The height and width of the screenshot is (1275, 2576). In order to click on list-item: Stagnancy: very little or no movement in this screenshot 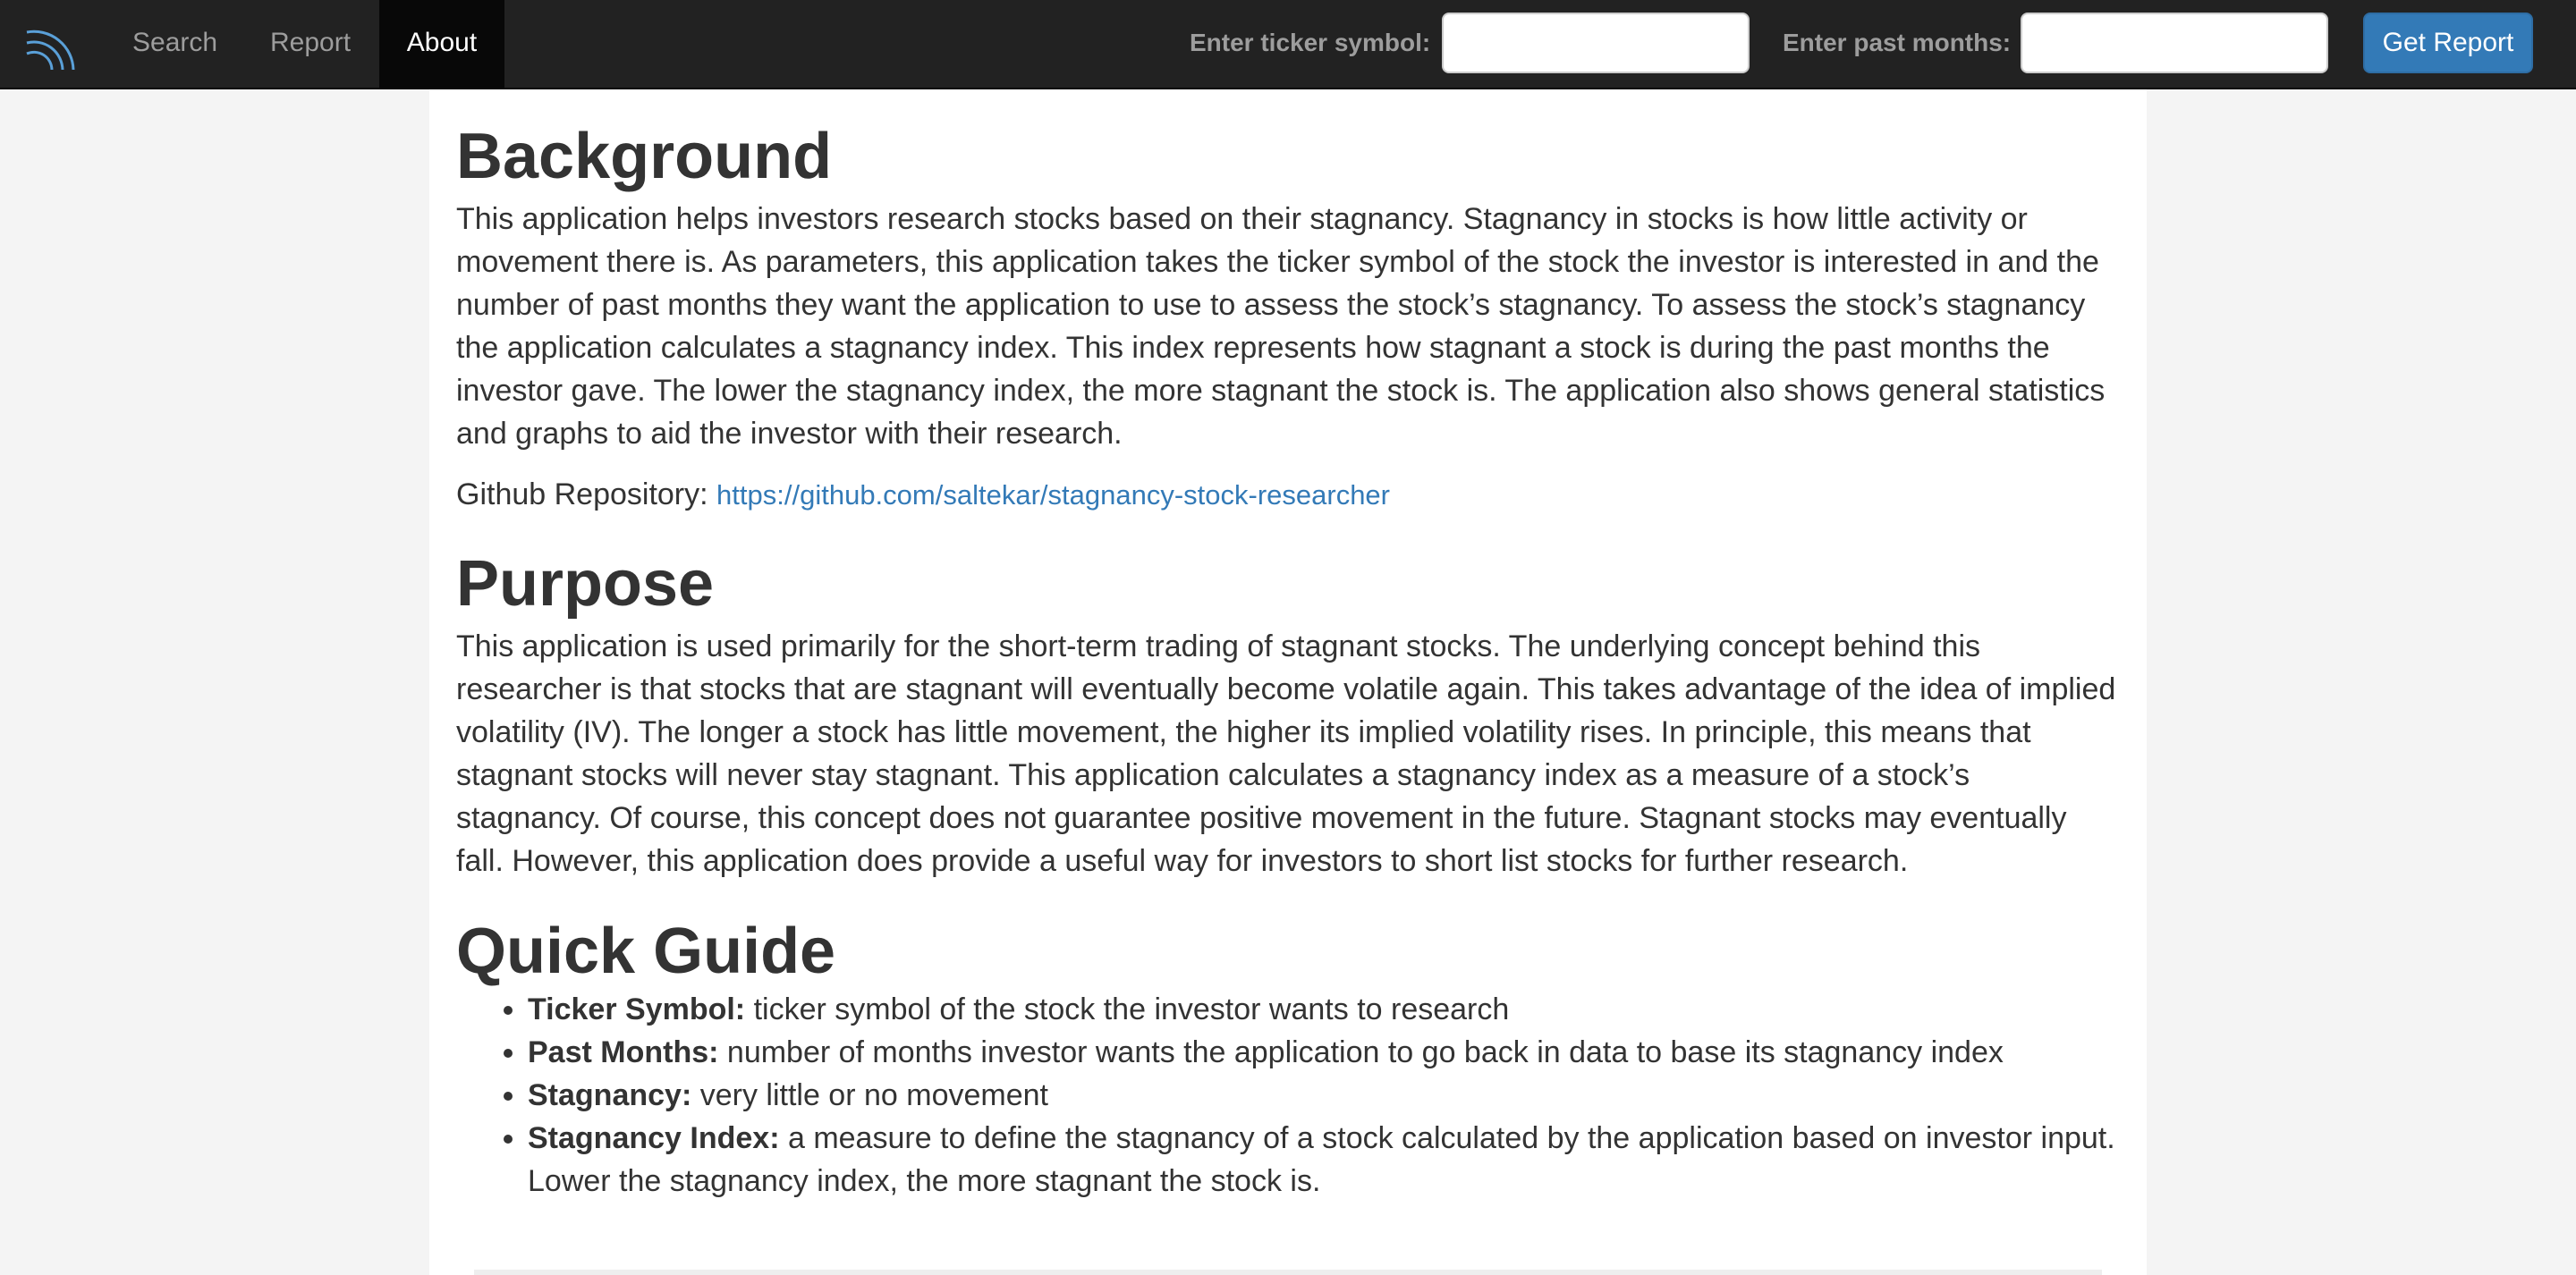, I will do `click(1324, 1095)`.